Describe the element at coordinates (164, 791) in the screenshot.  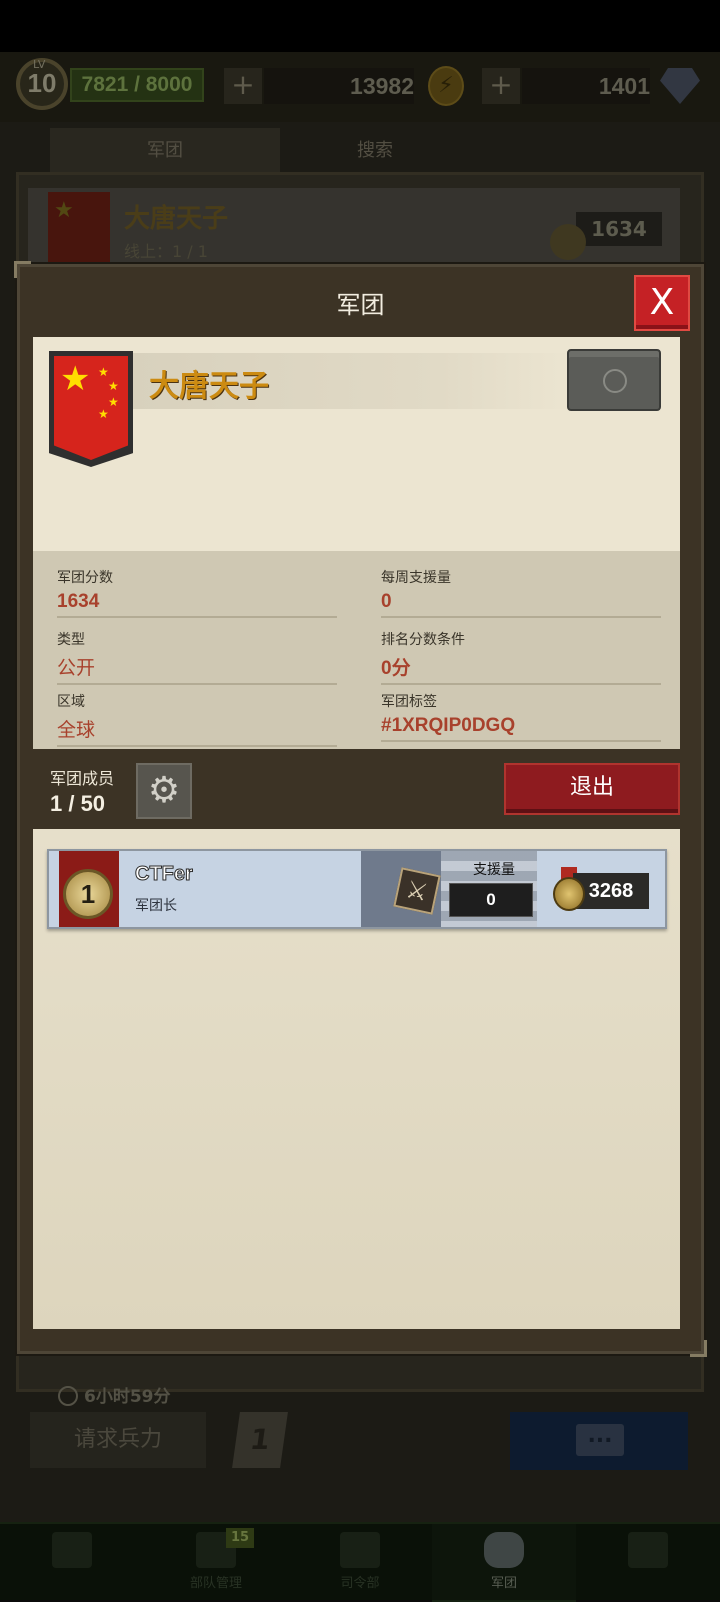
I see `settings-gear-button: ⚙` at that location.